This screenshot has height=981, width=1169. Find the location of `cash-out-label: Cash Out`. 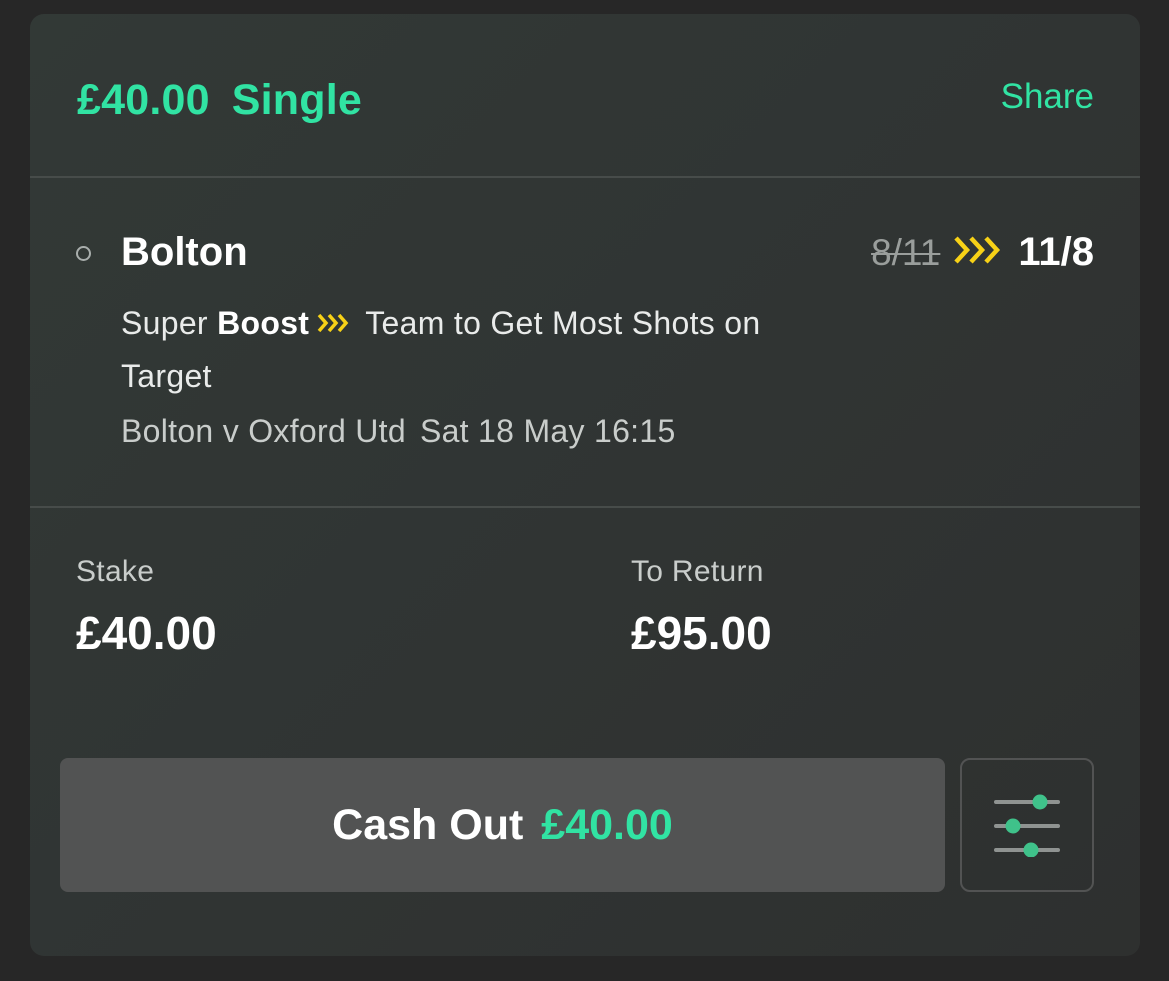

cash-out-label: Cash Out is located at coordinates (428, 824).